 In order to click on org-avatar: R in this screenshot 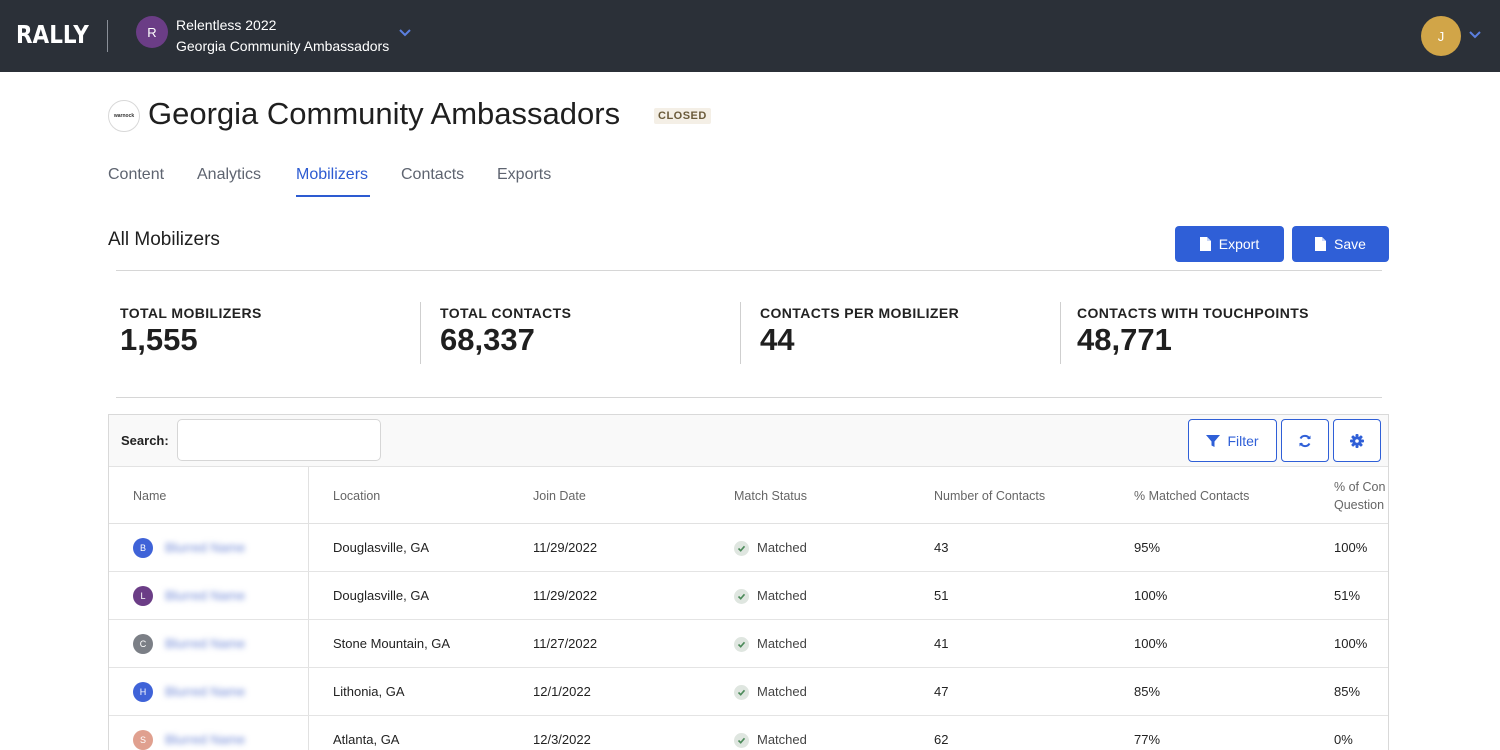, I will do `click(152, 32)`.